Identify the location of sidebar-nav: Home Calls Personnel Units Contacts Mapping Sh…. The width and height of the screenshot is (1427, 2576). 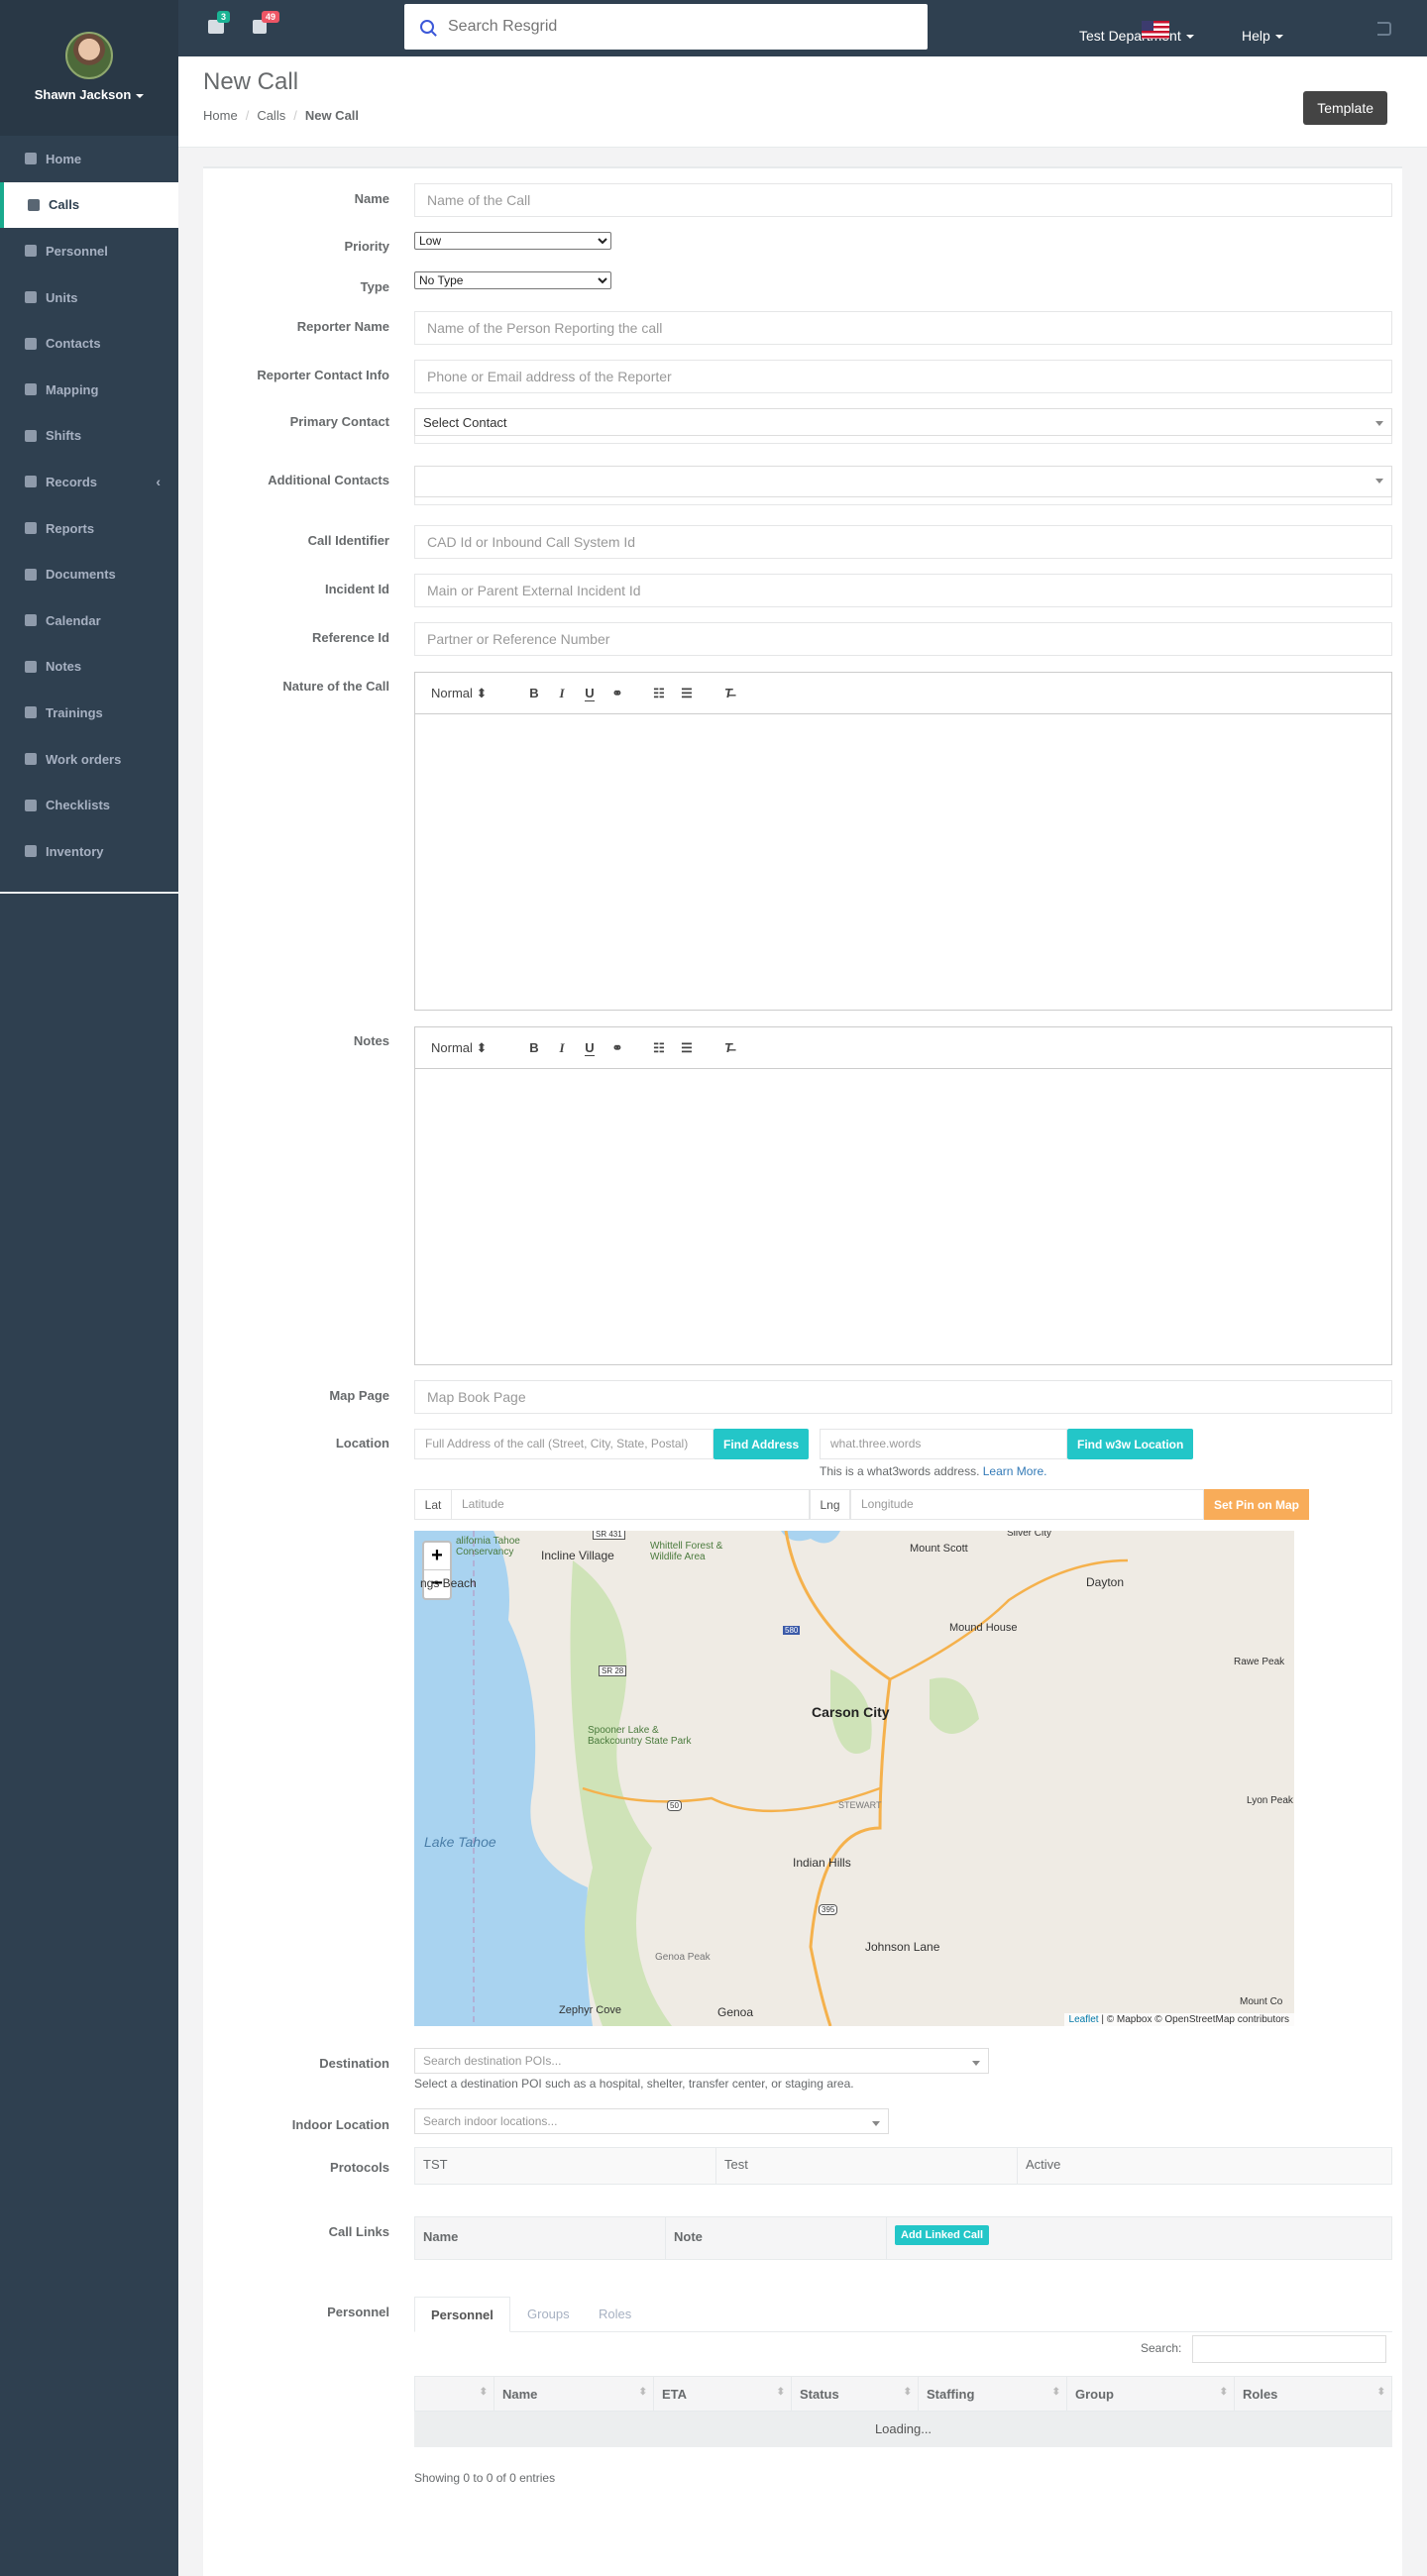
(89, 505).